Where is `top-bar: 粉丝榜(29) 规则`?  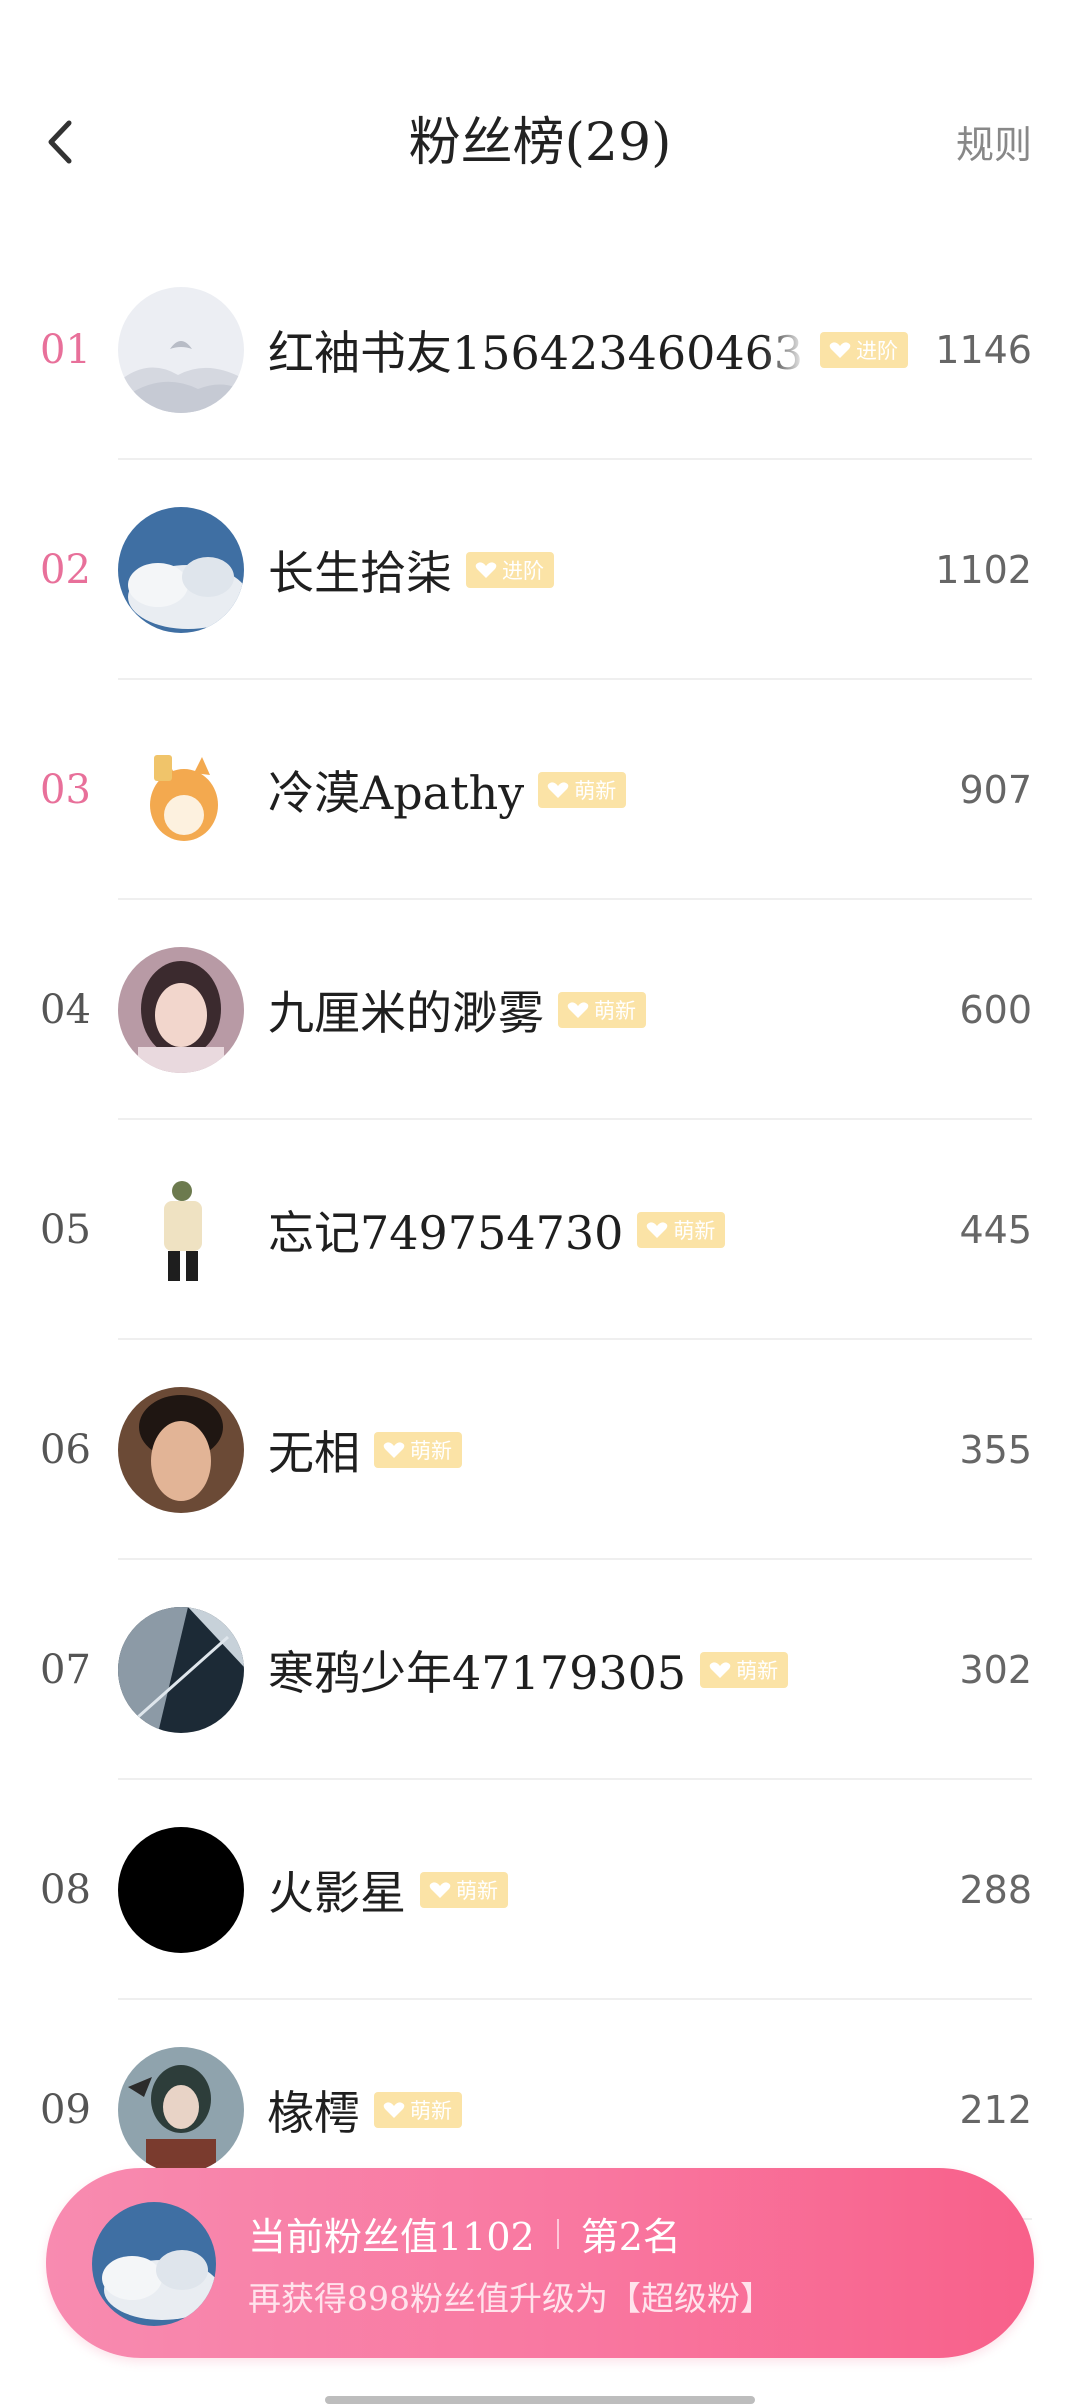
top-bar: 粉丝榜(29) 规则 is located at coordinates (540, 115).